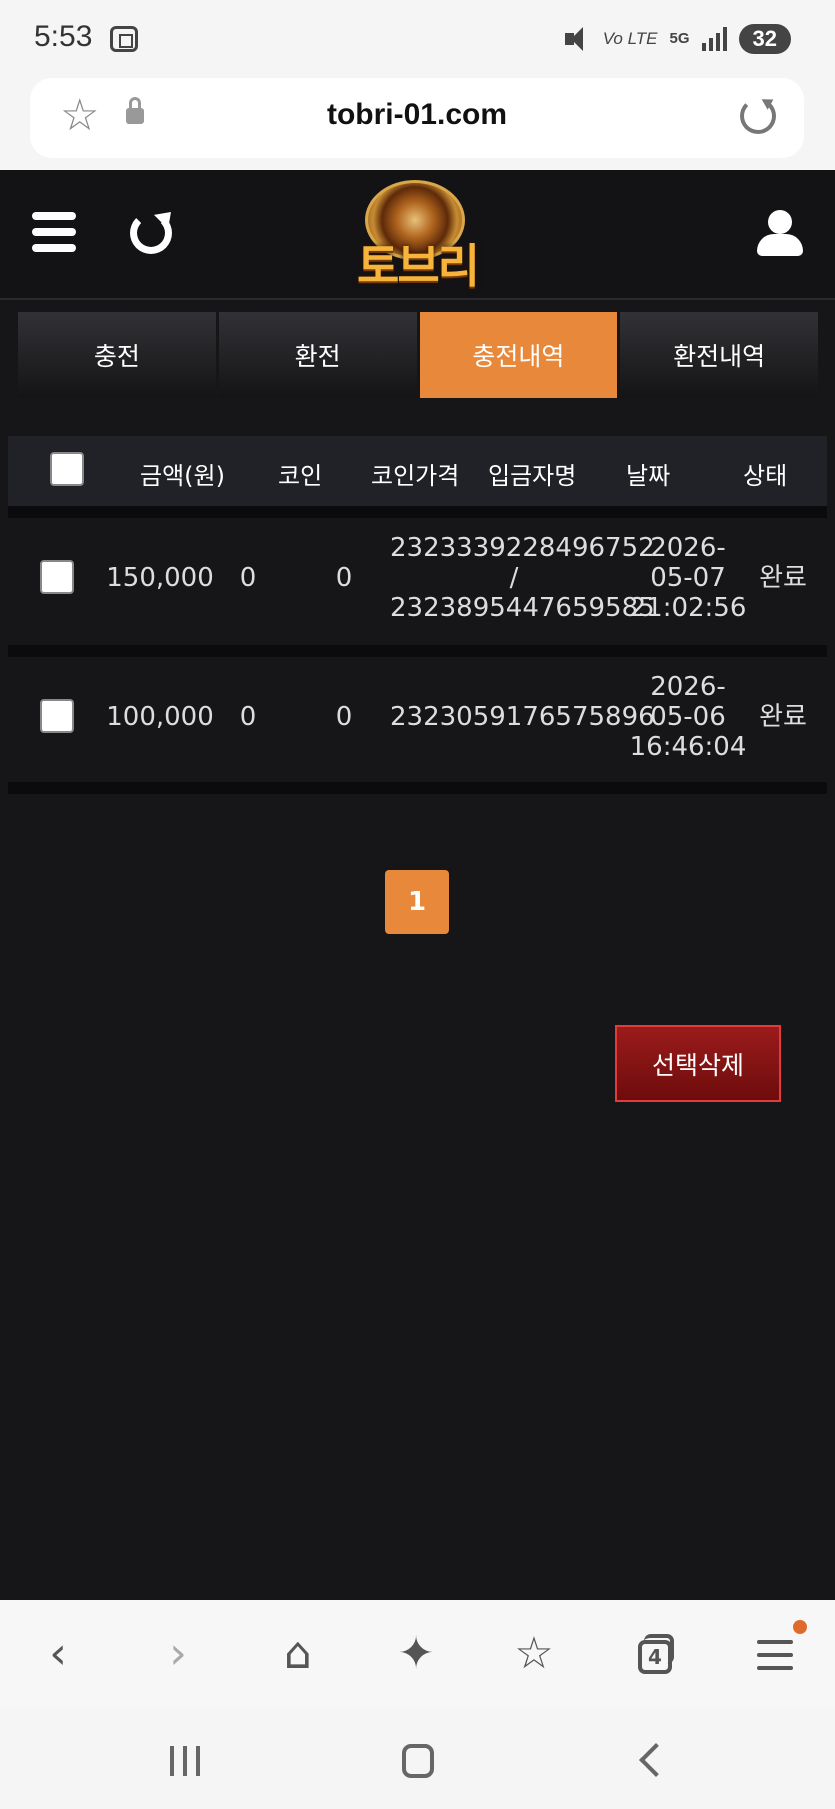 Image resolution: width=835 pixels, height=1809 pixels. Describe the element at coordinates (160, 578) in the screenshot. I see `cell-amount: 150,000` at that location.